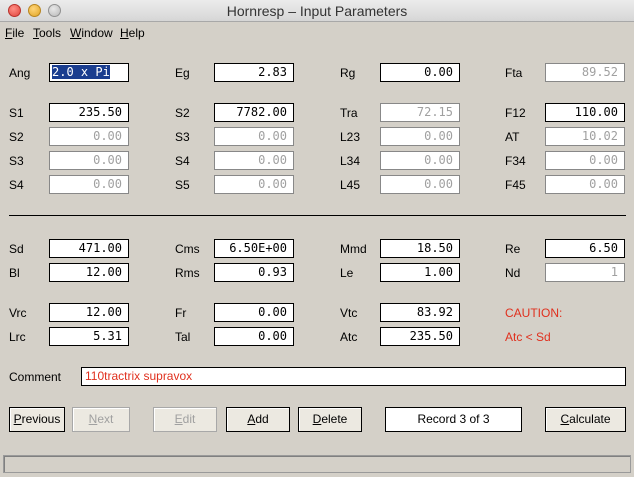 The height and width of the screenshot is (477, 634). What do you see at coordinates (254, 336) in the screenshot?
I see `tal-field: 0.00` at bounding box center [254, 336].